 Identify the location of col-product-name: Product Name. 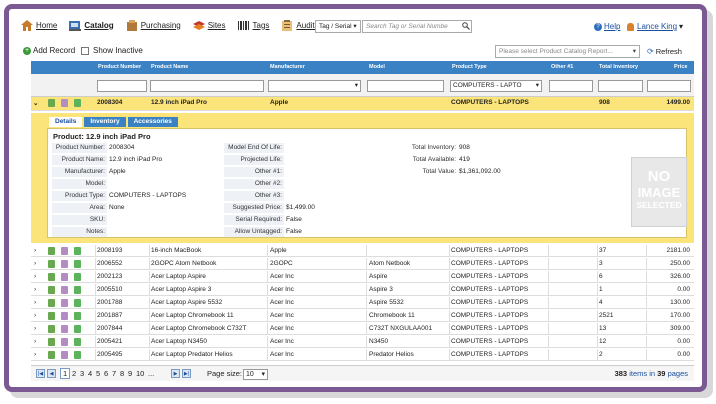
(169, 67).